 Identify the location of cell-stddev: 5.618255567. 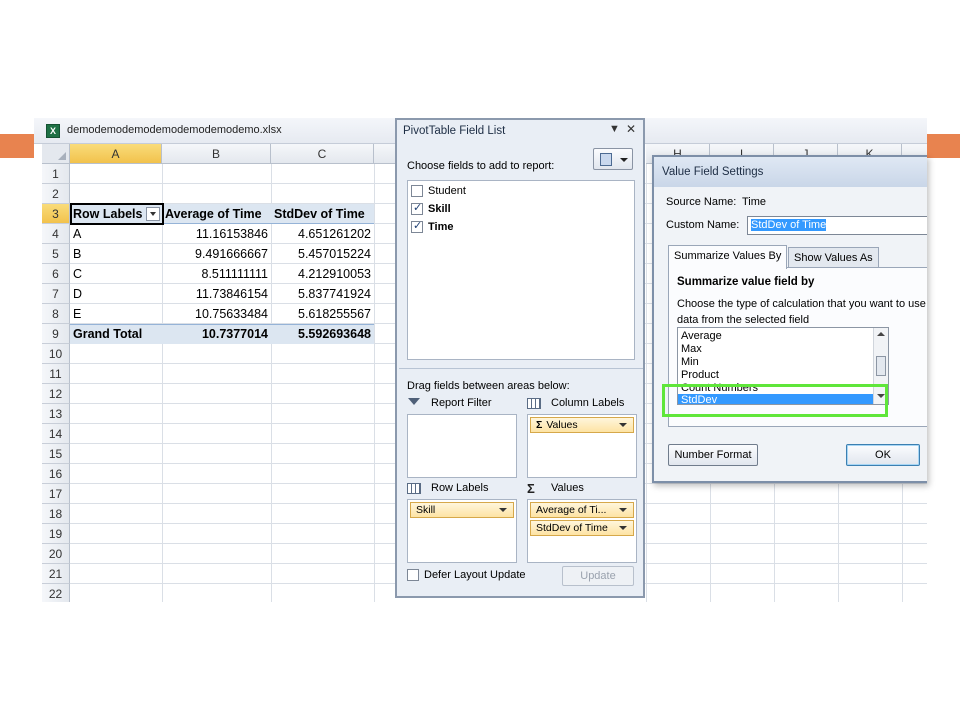
(322, 314).